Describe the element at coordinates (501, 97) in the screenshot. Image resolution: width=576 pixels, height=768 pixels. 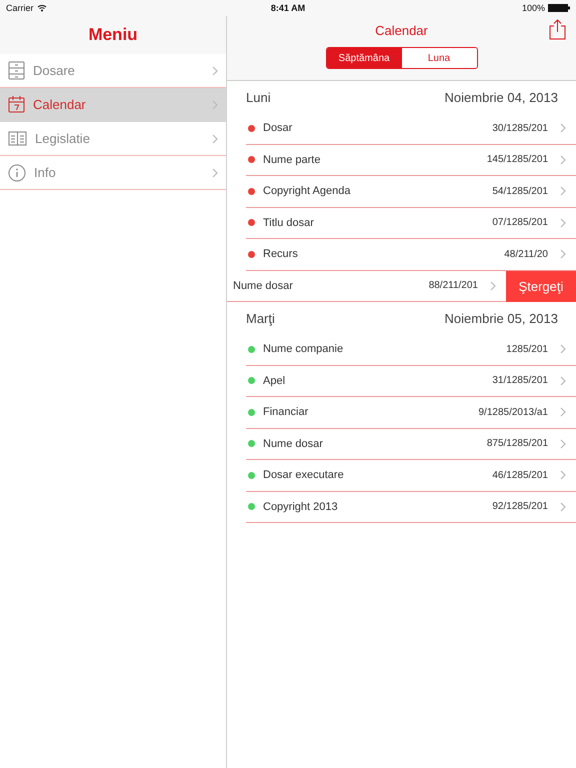
I see `date-label: Noiembrie 04, 2013` at that location.